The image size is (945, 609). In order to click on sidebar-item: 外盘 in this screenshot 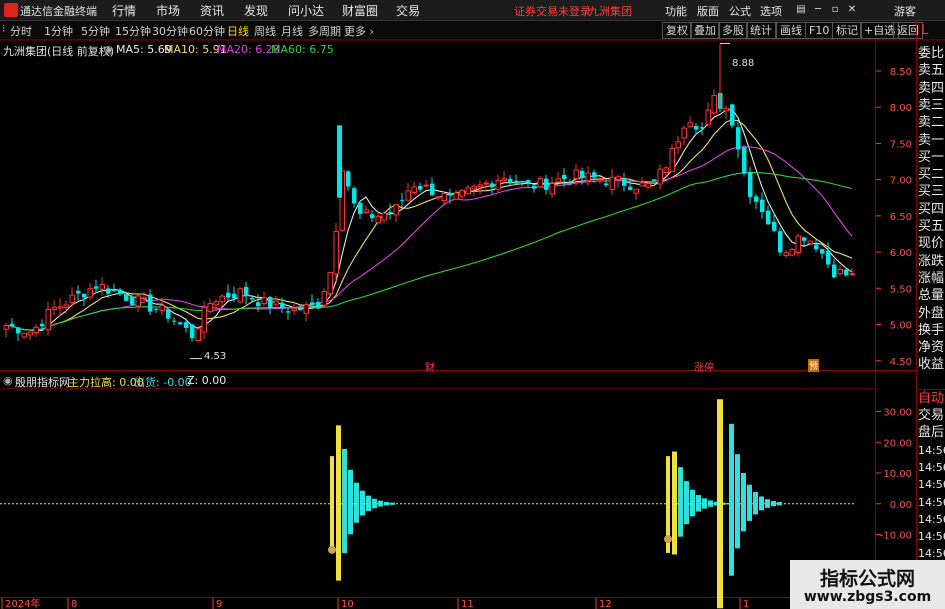, I will do `click(931, 313)`.